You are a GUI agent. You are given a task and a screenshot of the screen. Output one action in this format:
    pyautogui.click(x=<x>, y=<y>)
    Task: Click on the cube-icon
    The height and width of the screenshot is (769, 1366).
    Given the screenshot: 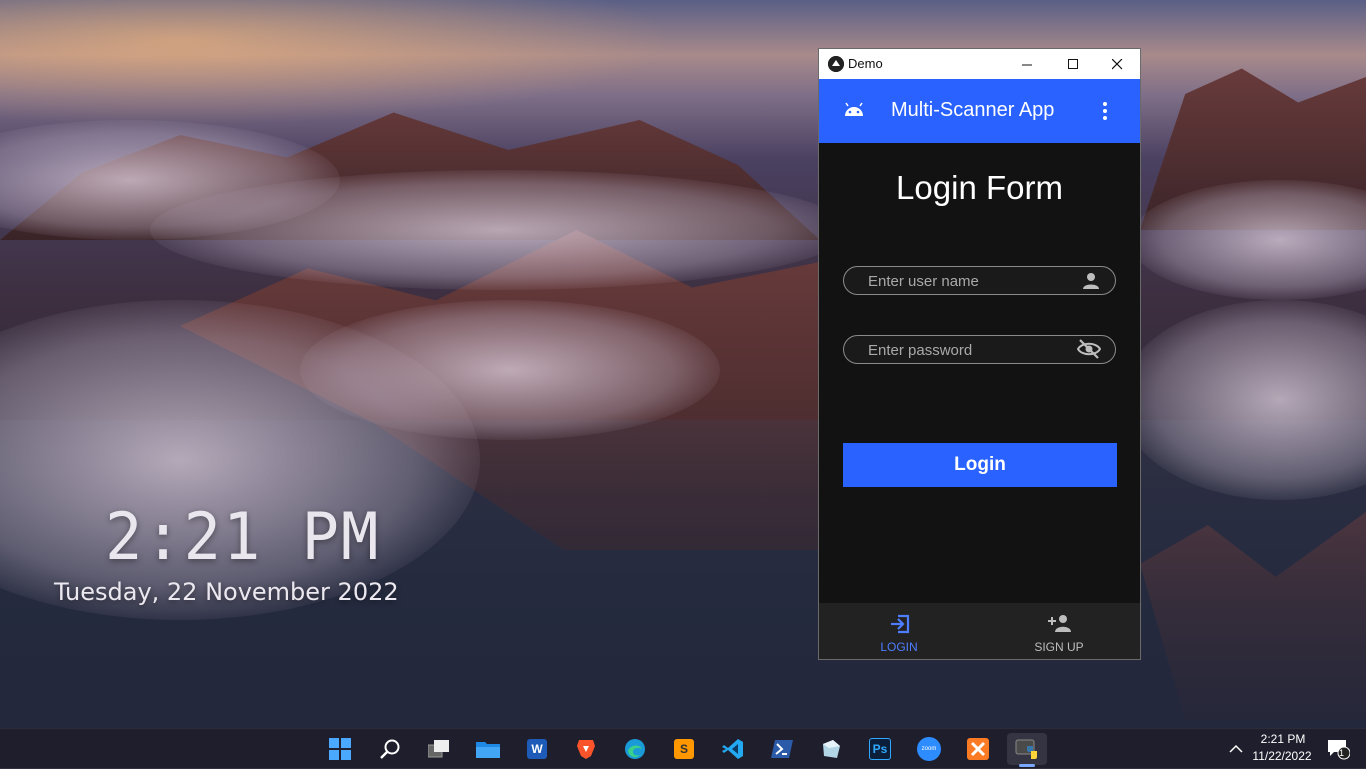 What is the action you would take?
    pyautogui.click(x=831, y=749)
    